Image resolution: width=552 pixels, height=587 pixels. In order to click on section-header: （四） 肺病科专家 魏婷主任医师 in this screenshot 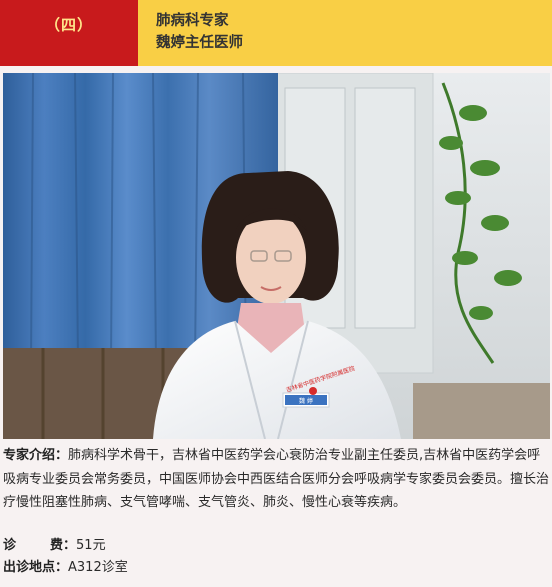, I will do `click(276, 33)`.